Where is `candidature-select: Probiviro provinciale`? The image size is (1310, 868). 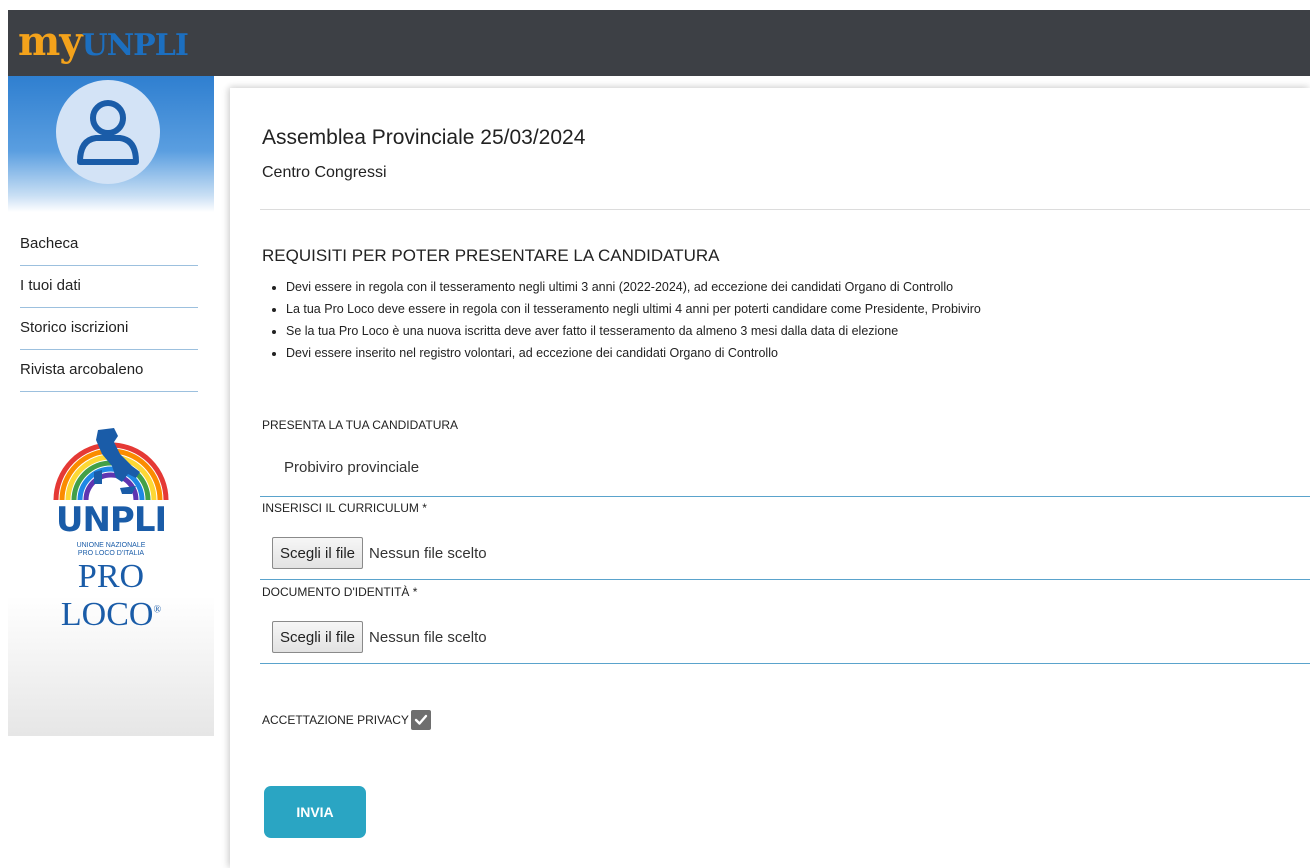
candidature-select: Probiviro provinciale is located at coordinates (351, 467).